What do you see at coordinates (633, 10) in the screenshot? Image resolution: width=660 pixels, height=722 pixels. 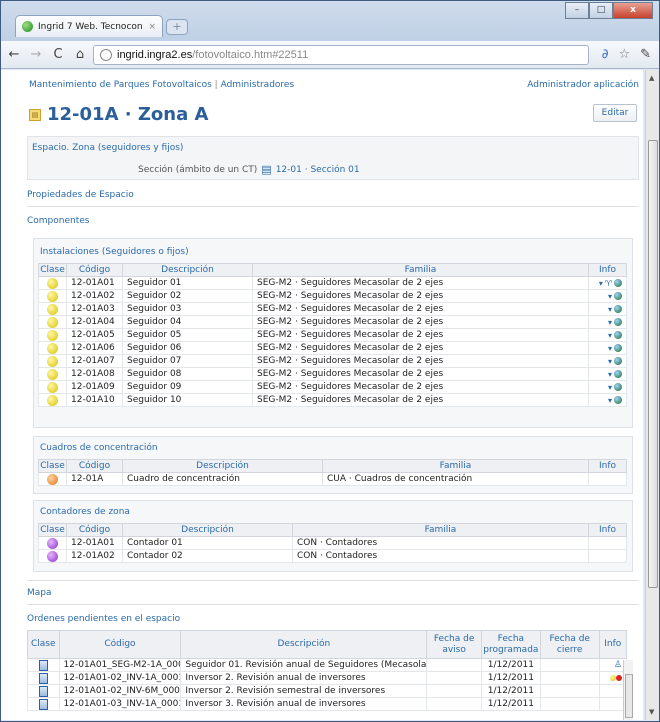 I see `close-button: x` at bounding box center [633, 10].